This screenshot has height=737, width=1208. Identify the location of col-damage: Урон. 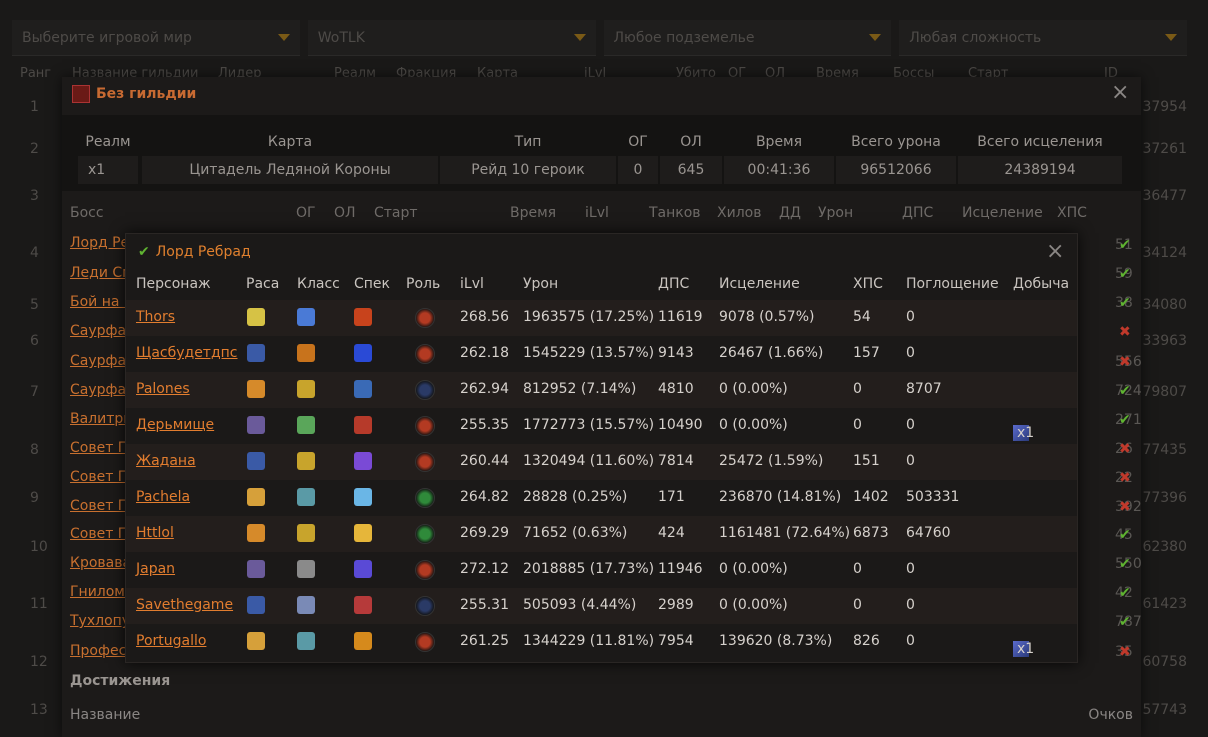
(541, 284).